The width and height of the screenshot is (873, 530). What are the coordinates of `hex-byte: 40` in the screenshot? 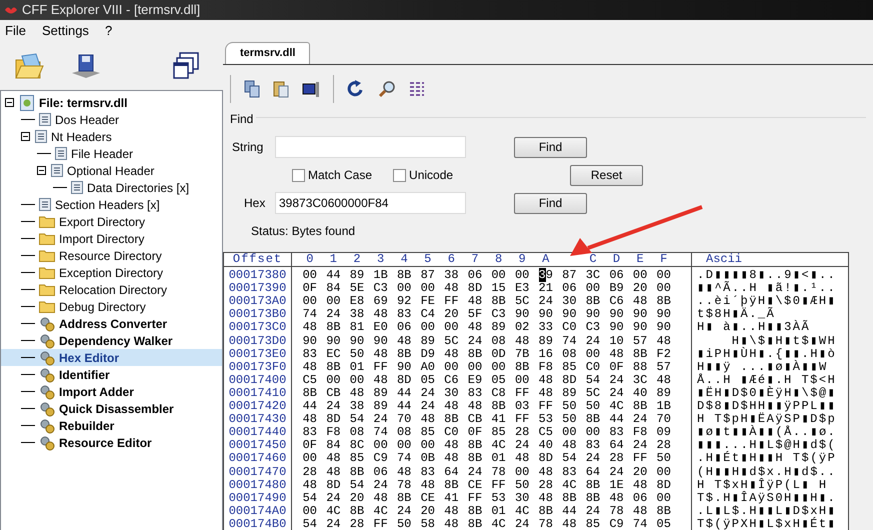 It's located at (640, 393).